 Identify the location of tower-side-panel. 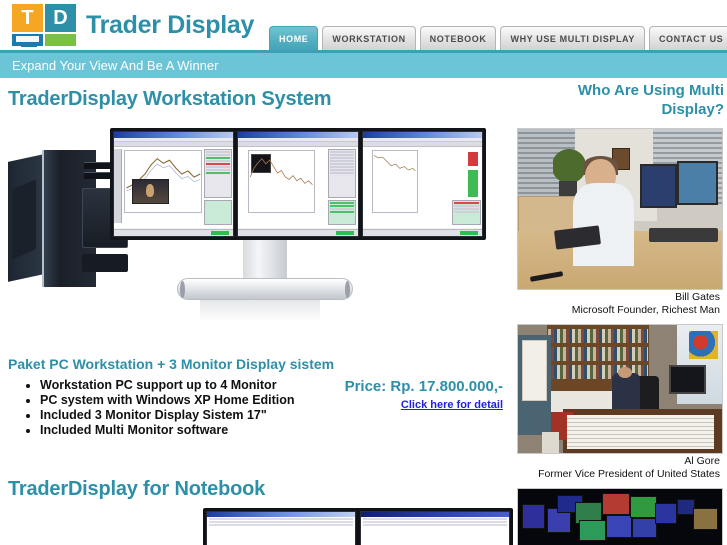
(26, 218).